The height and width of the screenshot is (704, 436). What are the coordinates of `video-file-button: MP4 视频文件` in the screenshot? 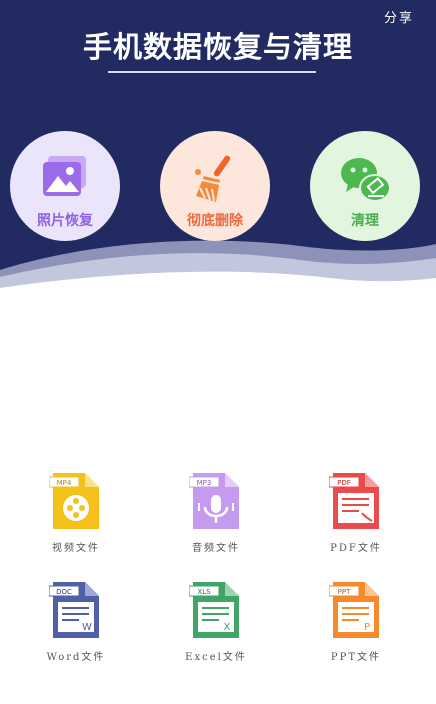 It's located at (76, 511).